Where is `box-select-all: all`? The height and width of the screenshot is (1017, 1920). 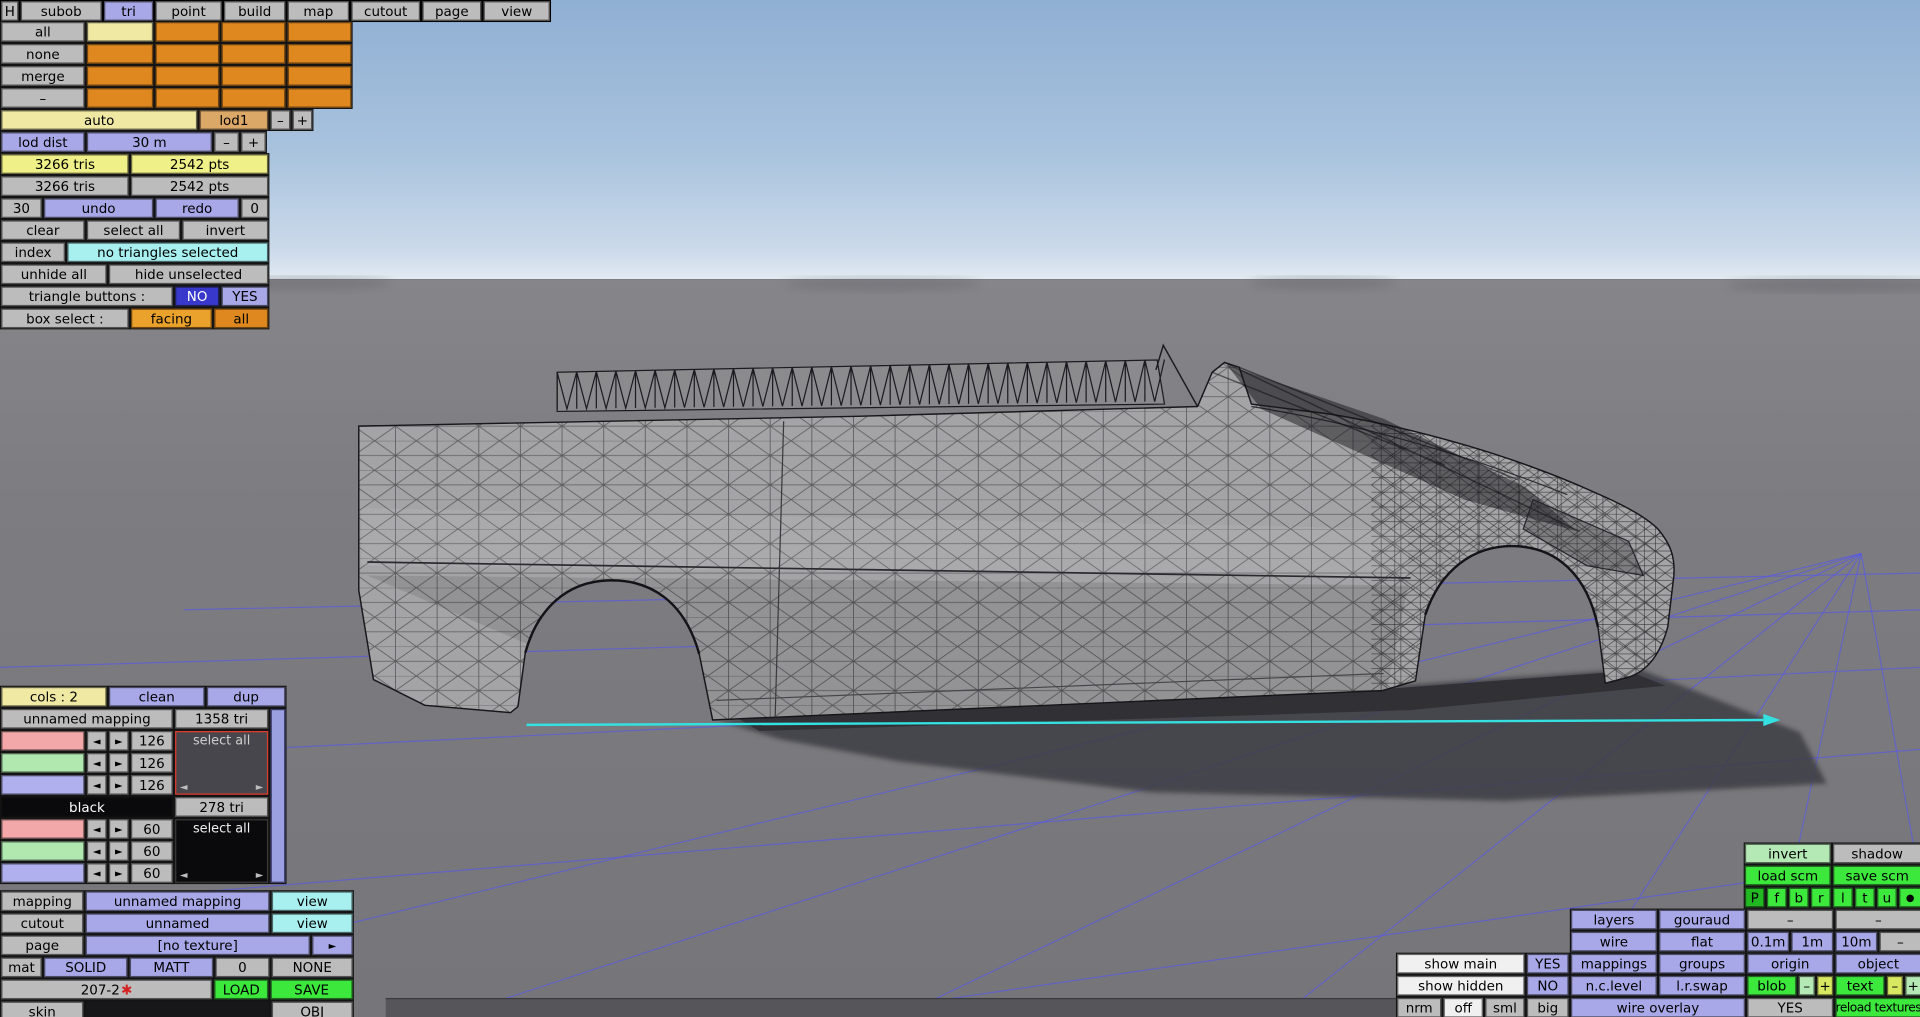
box-select-all: all is located at coordinates (241, 318).